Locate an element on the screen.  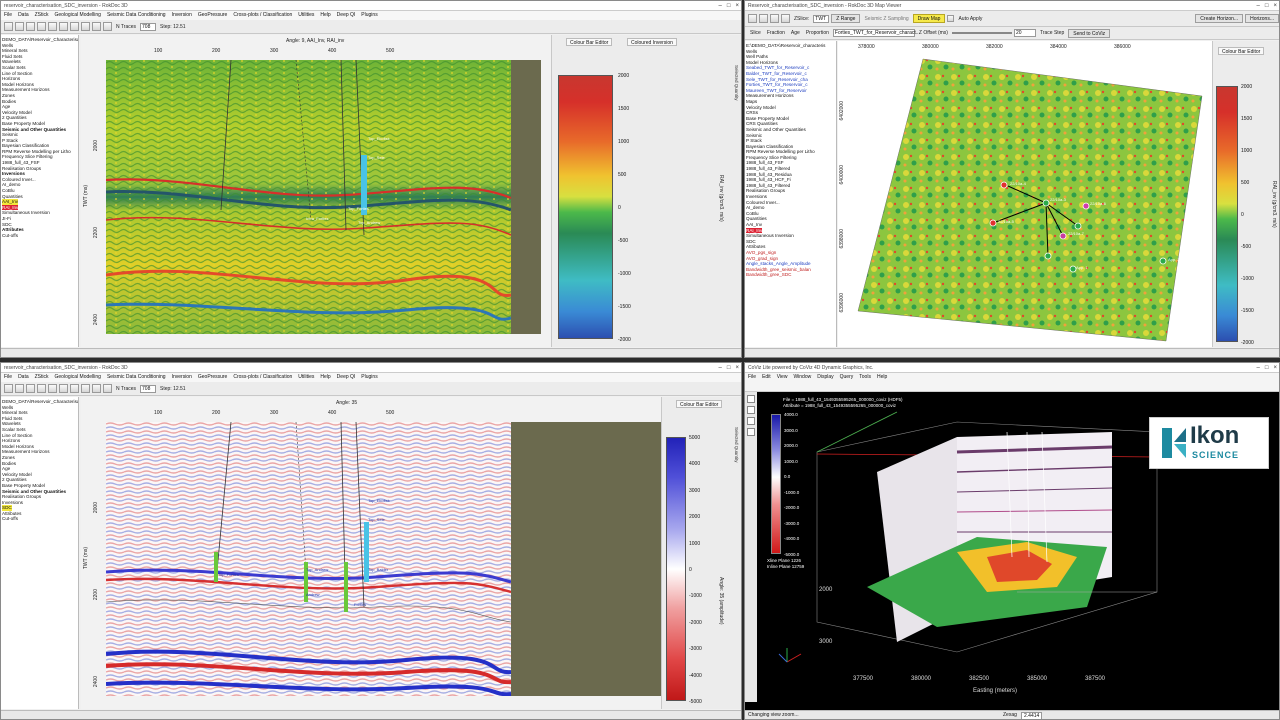
zoom-in-icon is located at coordinates (752, 18).